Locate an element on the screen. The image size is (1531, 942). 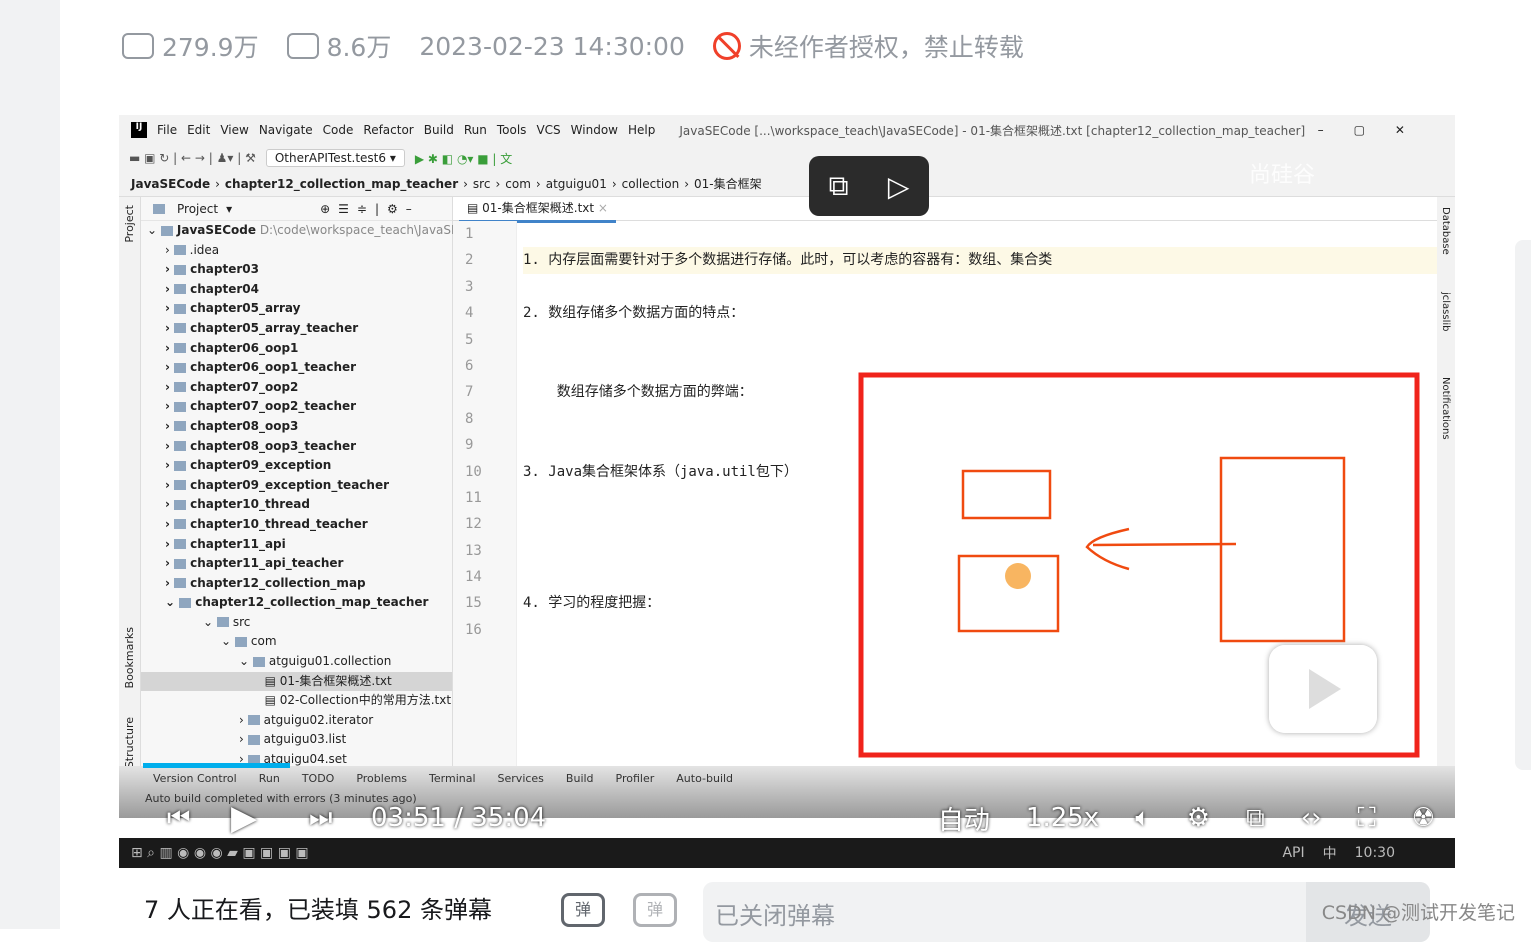
tree-item: ⌄ com is located at coordinates (296, 642).